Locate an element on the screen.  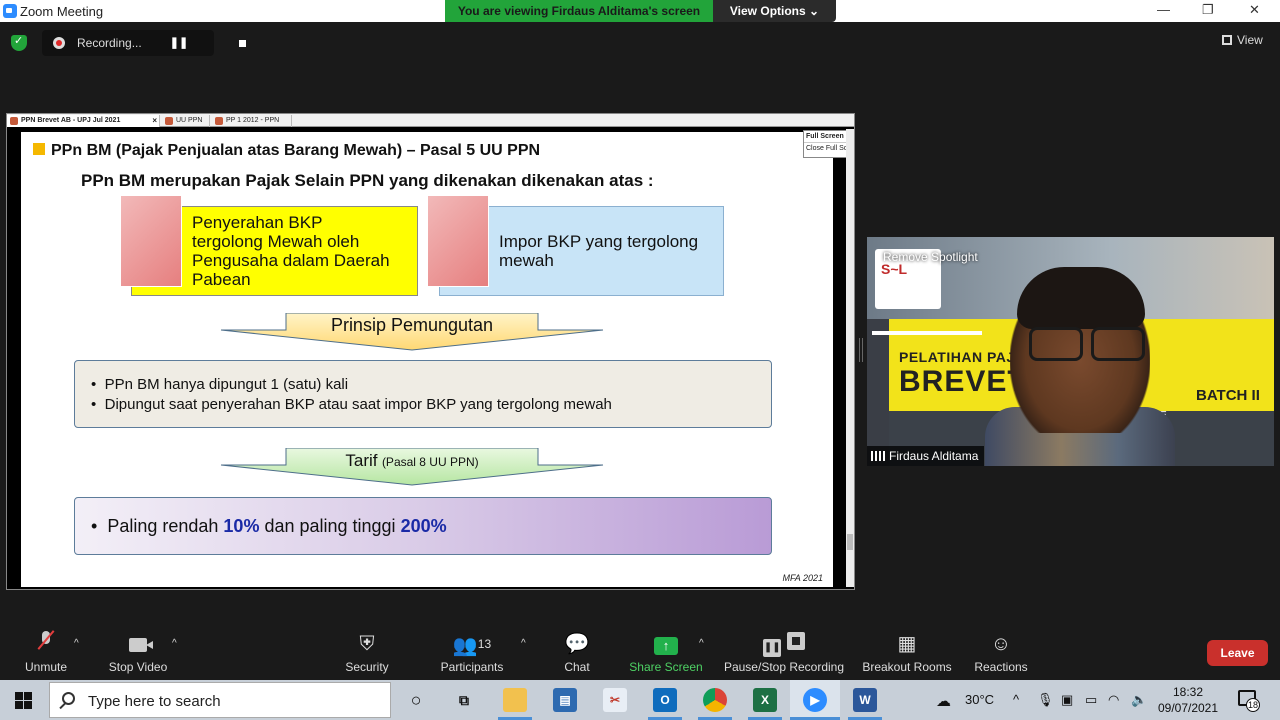
box-impor-text: Impor BKP yang tergolong mewah is located at coordinates (598, 251).